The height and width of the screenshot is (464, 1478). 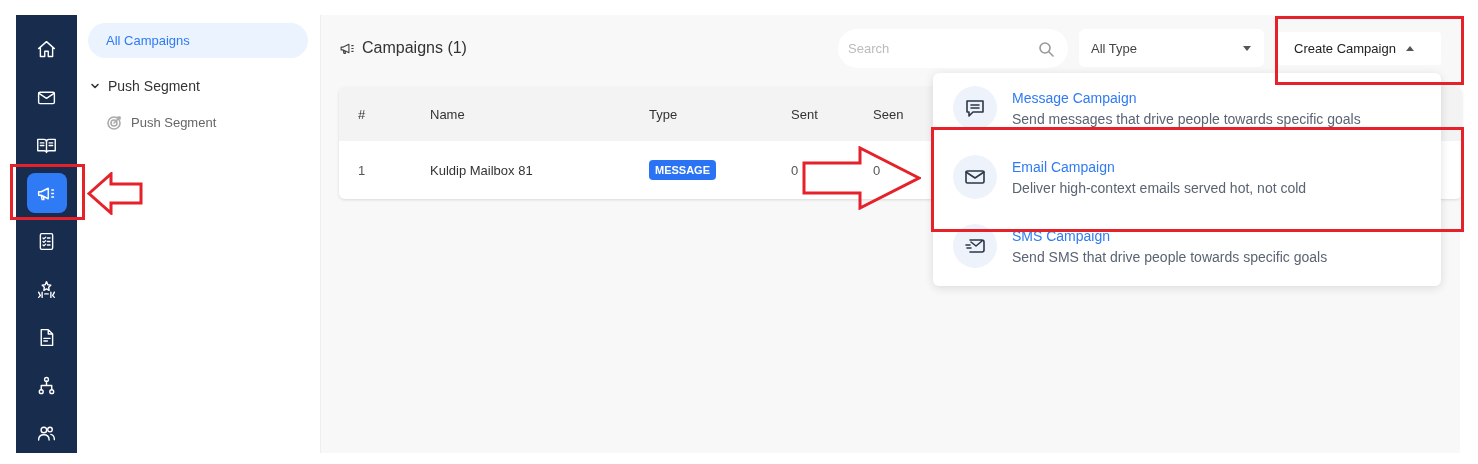 What do you see at coordinates (1064, 166) in the screenshot?
I see `menu-item-title: Email Campaign` at bounding box center [1064, 166].